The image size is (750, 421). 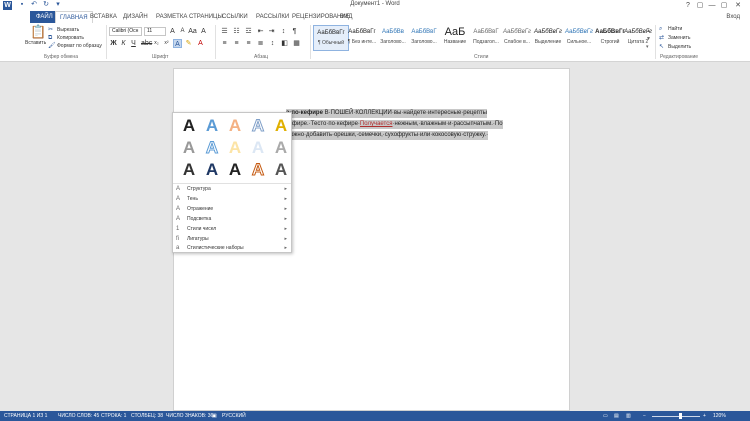 What do you see at coordinates (679, 47) in the screenshot?
I see `select-button: Выделить` at bounding box center [679, 47].